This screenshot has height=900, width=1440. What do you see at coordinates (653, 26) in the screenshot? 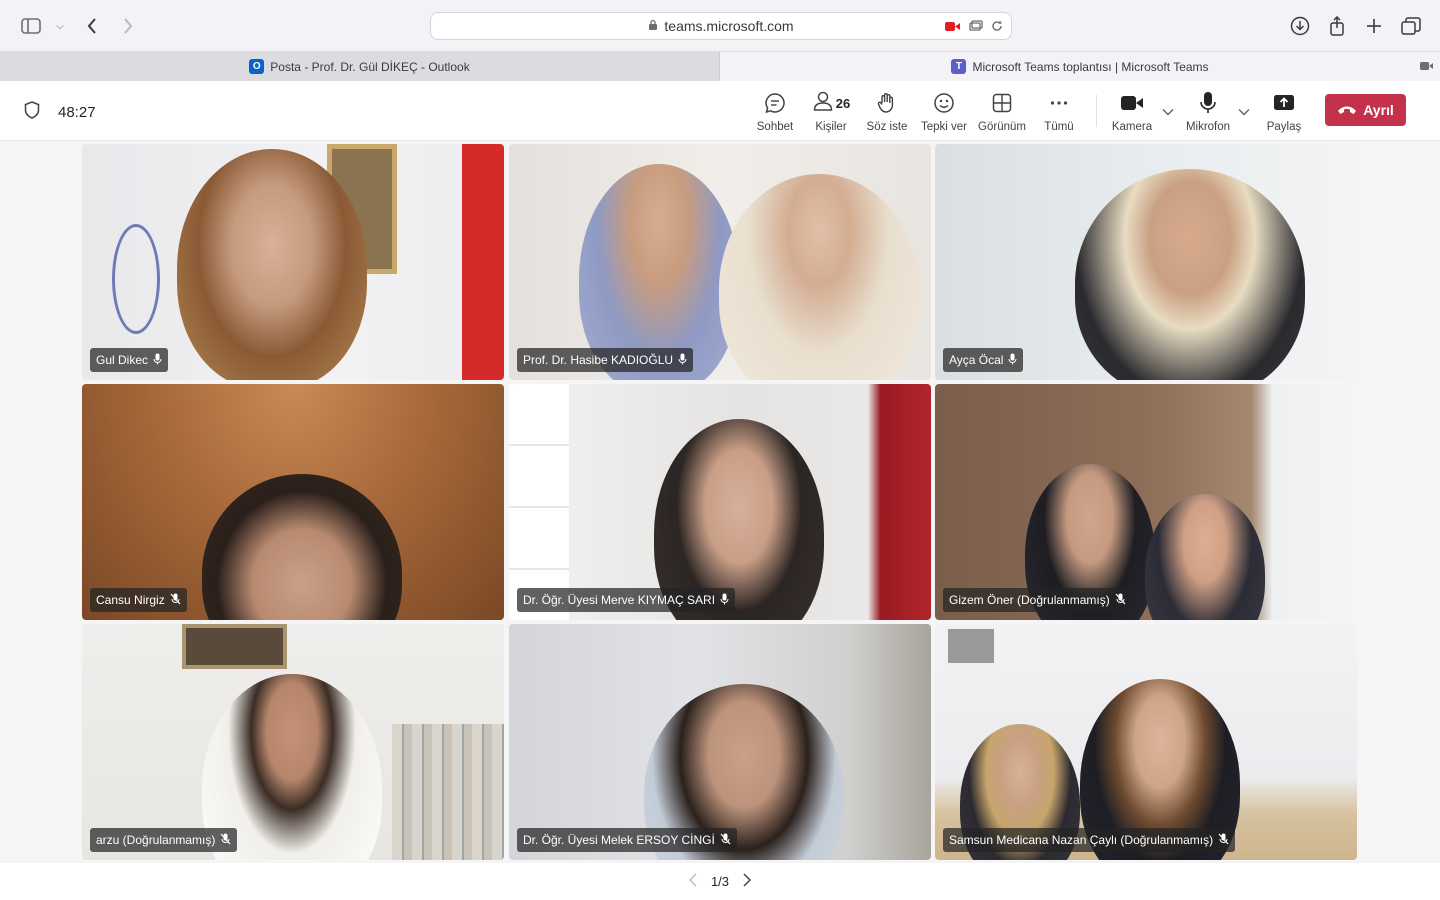
I see `lock-icon` at bounding box center [653, 26].